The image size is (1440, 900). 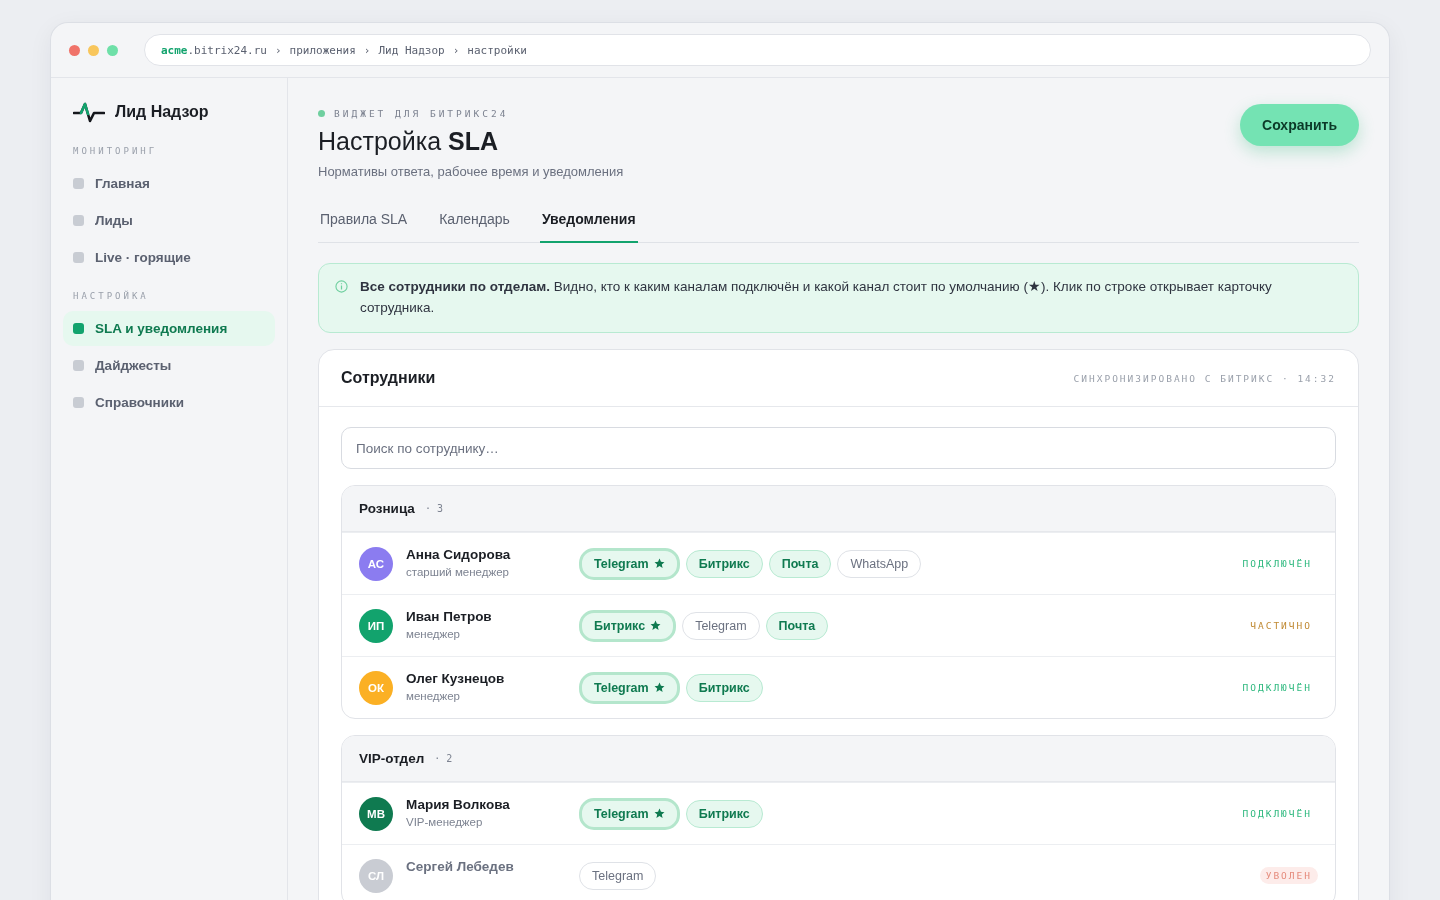 I want to click on close-icon, so click(x=74, y=50).